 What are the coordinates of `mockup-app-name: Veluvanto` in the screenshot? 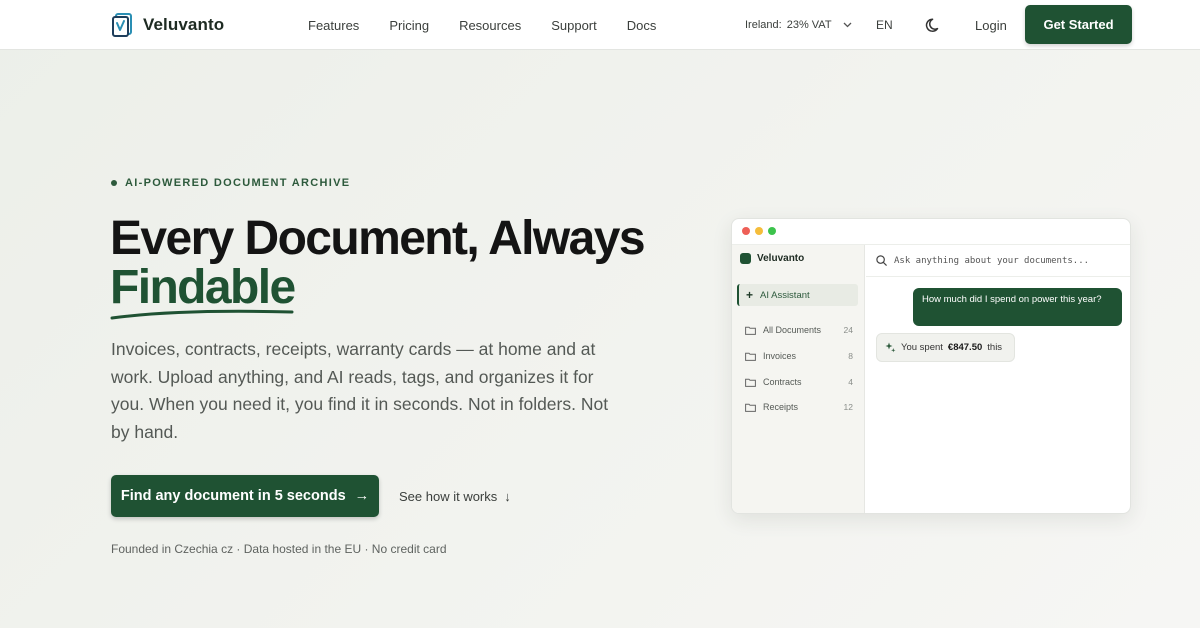 It's located at (781, 258).